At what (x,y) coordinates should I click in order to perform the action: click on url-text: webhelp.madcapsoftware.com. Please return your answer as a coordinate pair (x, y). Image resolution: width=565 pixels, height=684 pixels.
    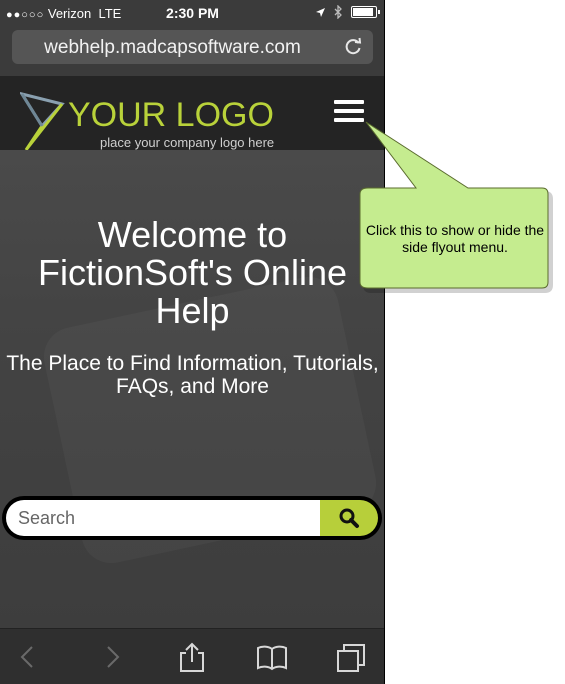
    Looking at the image, I should click on (172, 48).